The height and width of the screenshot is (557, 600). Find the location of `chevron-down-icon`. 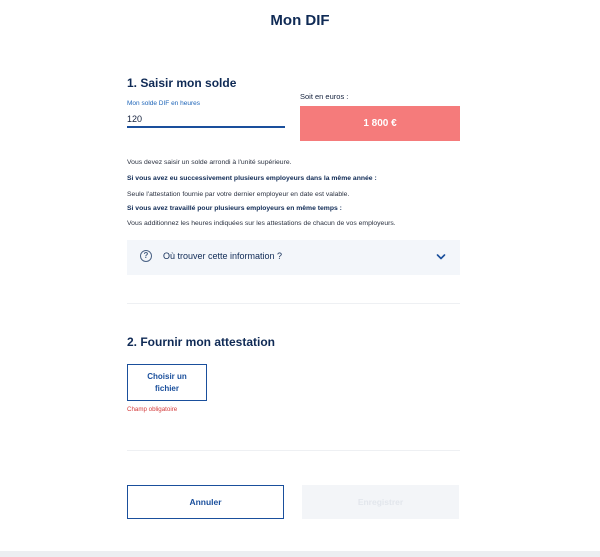

chevron-down-icon is located at coordinates (441, 257).